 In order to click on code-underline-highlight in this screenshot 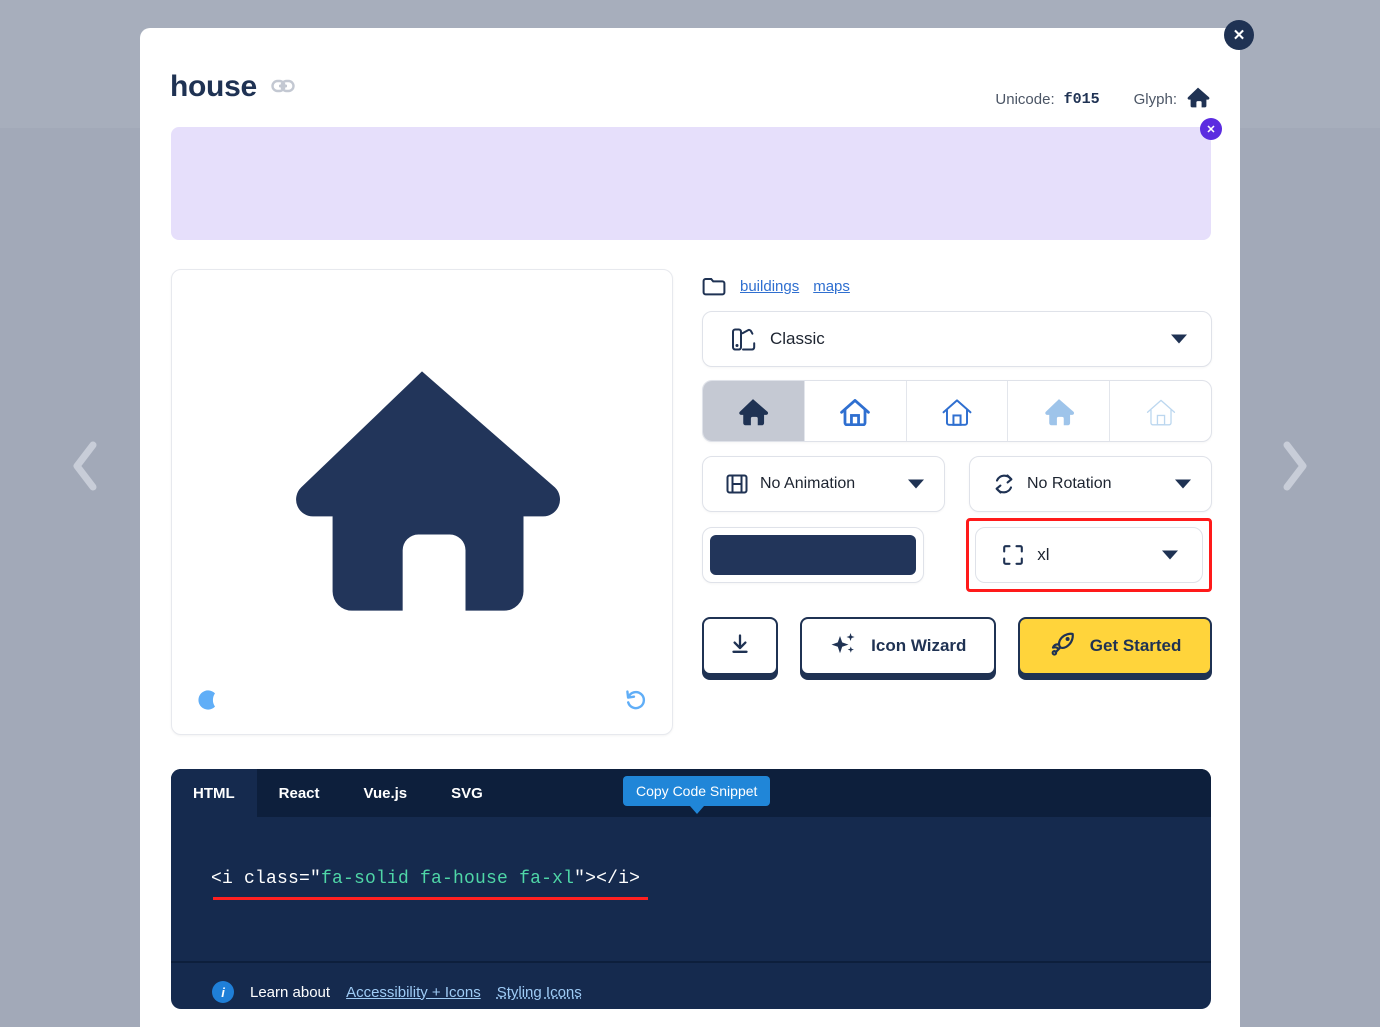, I will do `click(431, 898)`.